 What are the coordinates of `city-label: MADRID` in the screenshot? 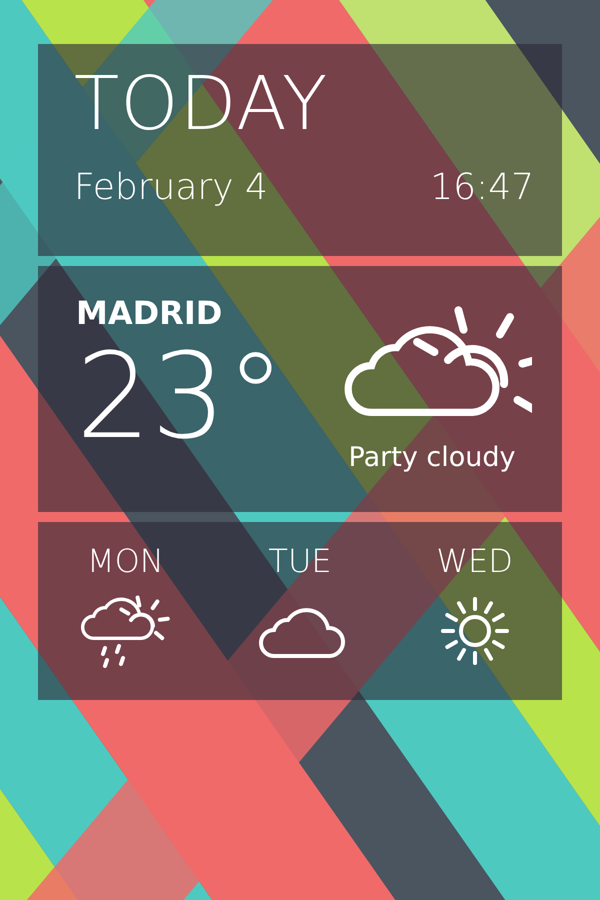 It's located at (150, 313).